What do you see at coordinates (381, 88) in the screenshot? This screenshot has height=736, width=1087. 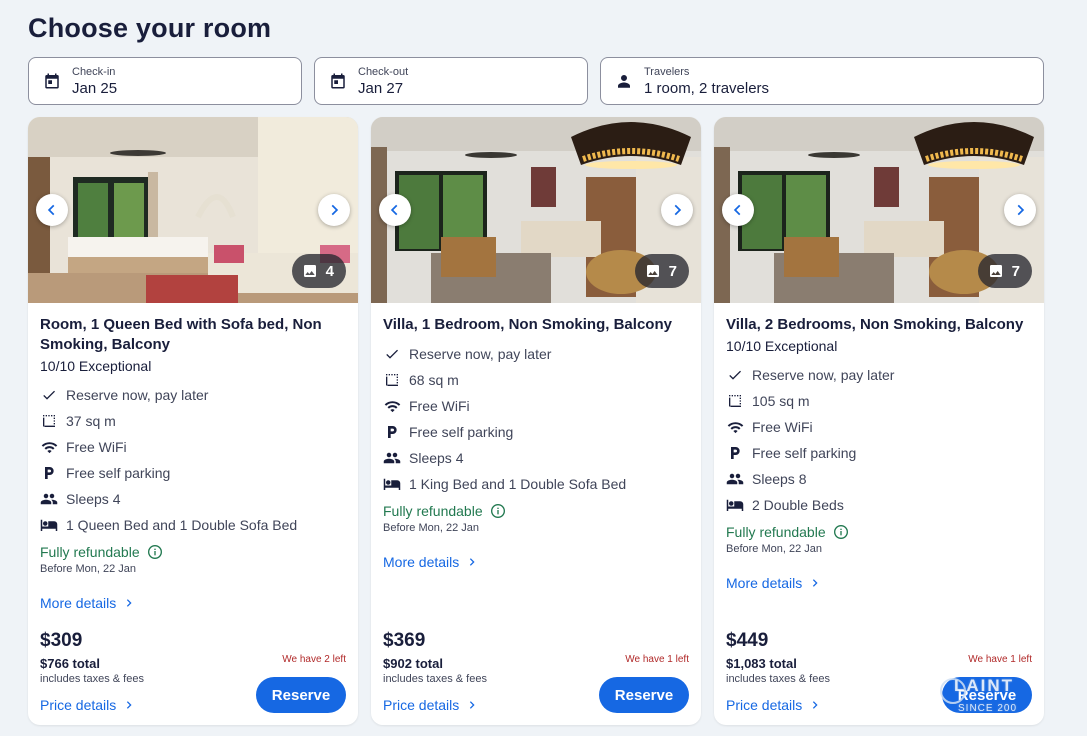 I see `checkout-value: Jan 27` at bounding box center [381, 88].